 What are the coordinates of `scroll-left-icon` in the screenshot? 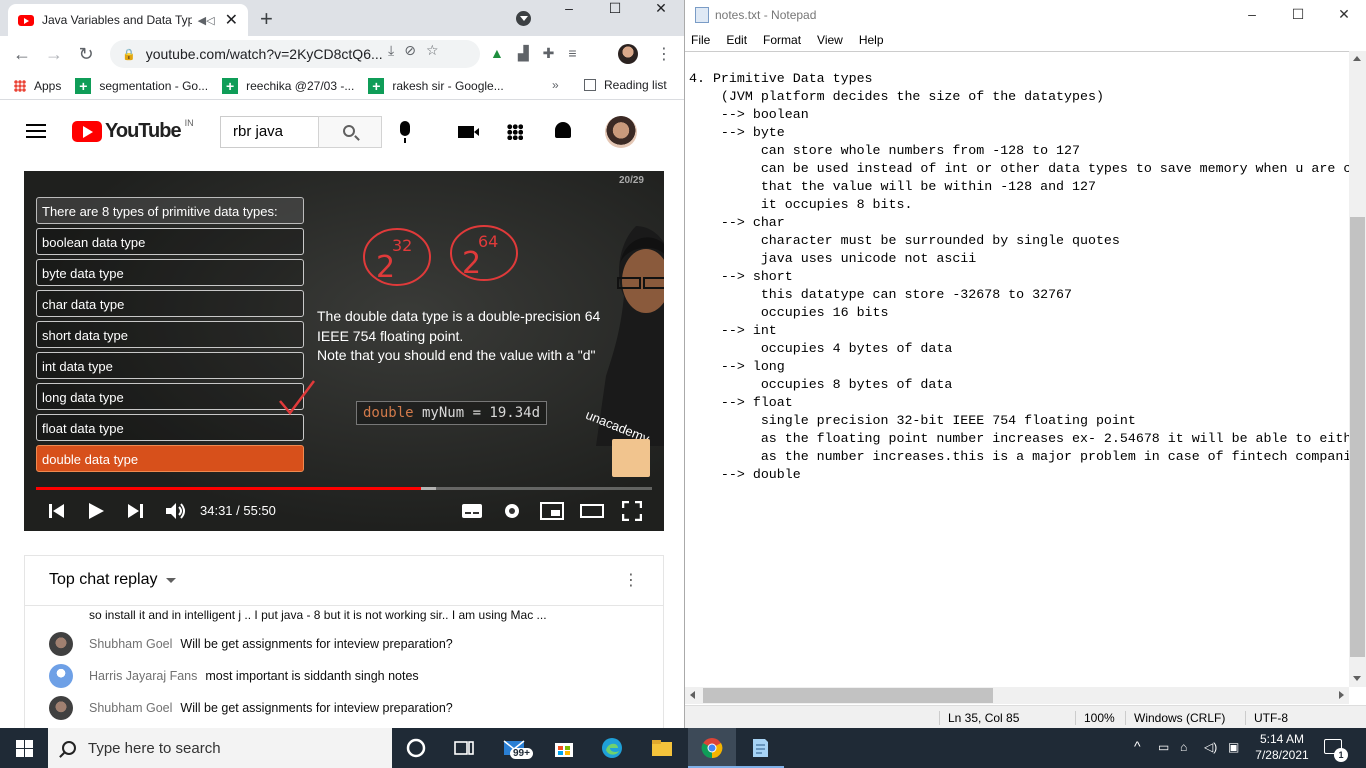 It's located at (692, 695).